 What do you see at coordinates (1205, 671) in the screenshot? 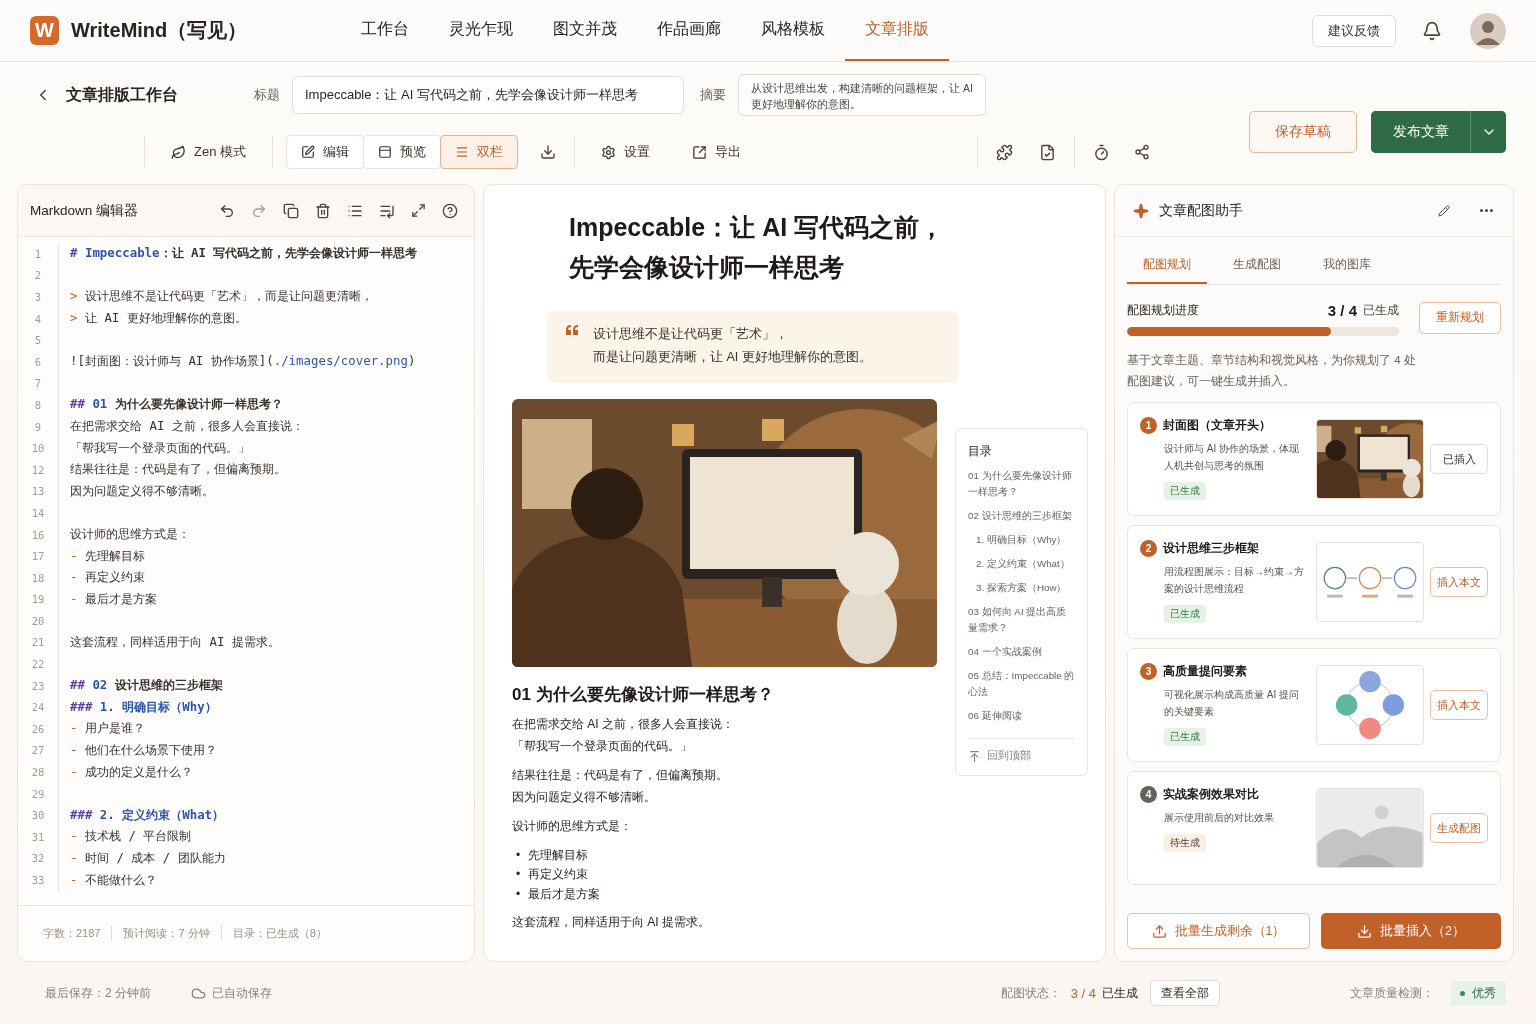
I see `card-title: 高质量提问要素` at bounding box center [1205, 671].